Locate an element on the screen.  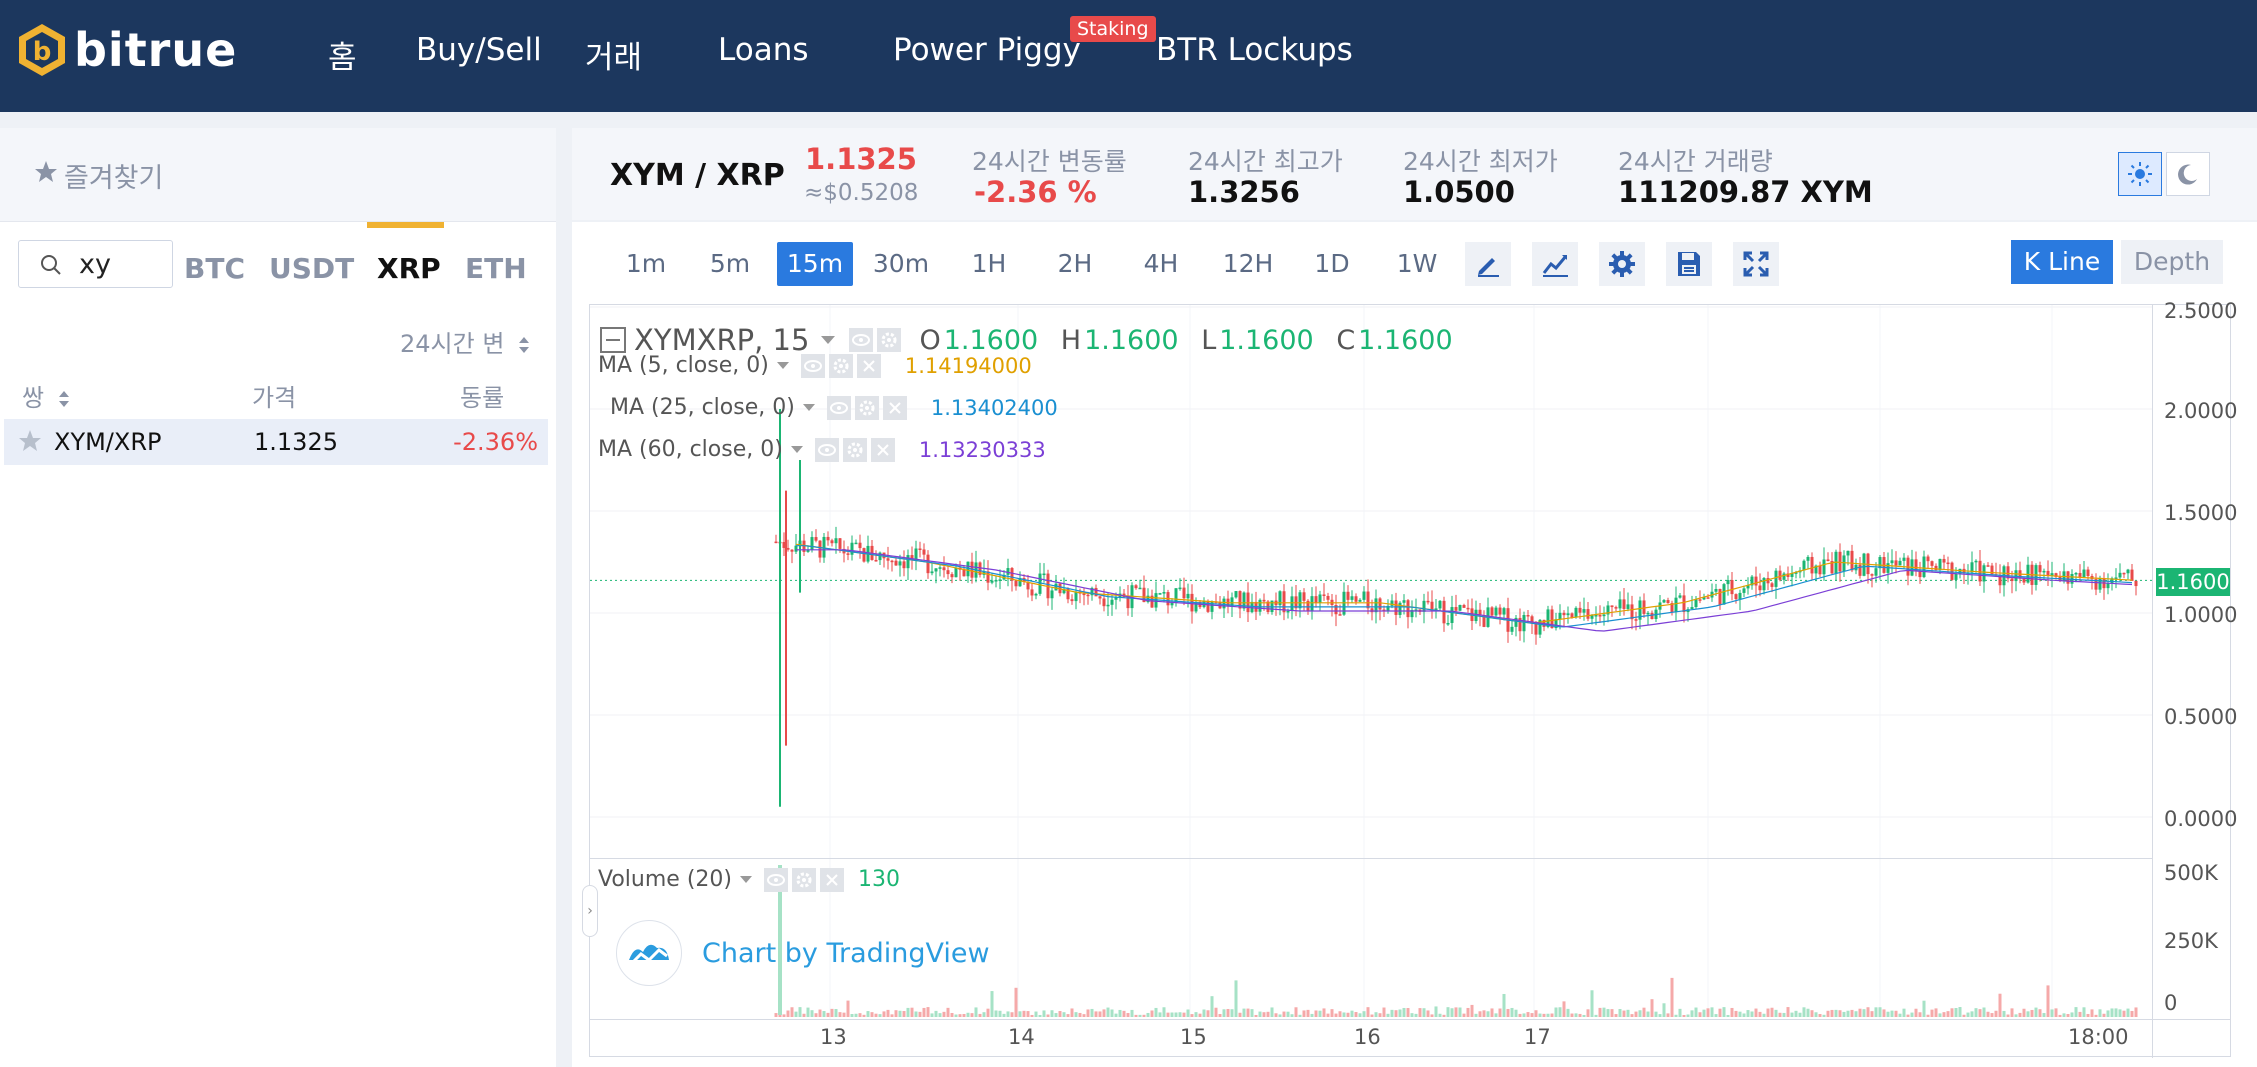
nav-btr-lockups: BTR Lockups is located at coordinates (1254, 50).